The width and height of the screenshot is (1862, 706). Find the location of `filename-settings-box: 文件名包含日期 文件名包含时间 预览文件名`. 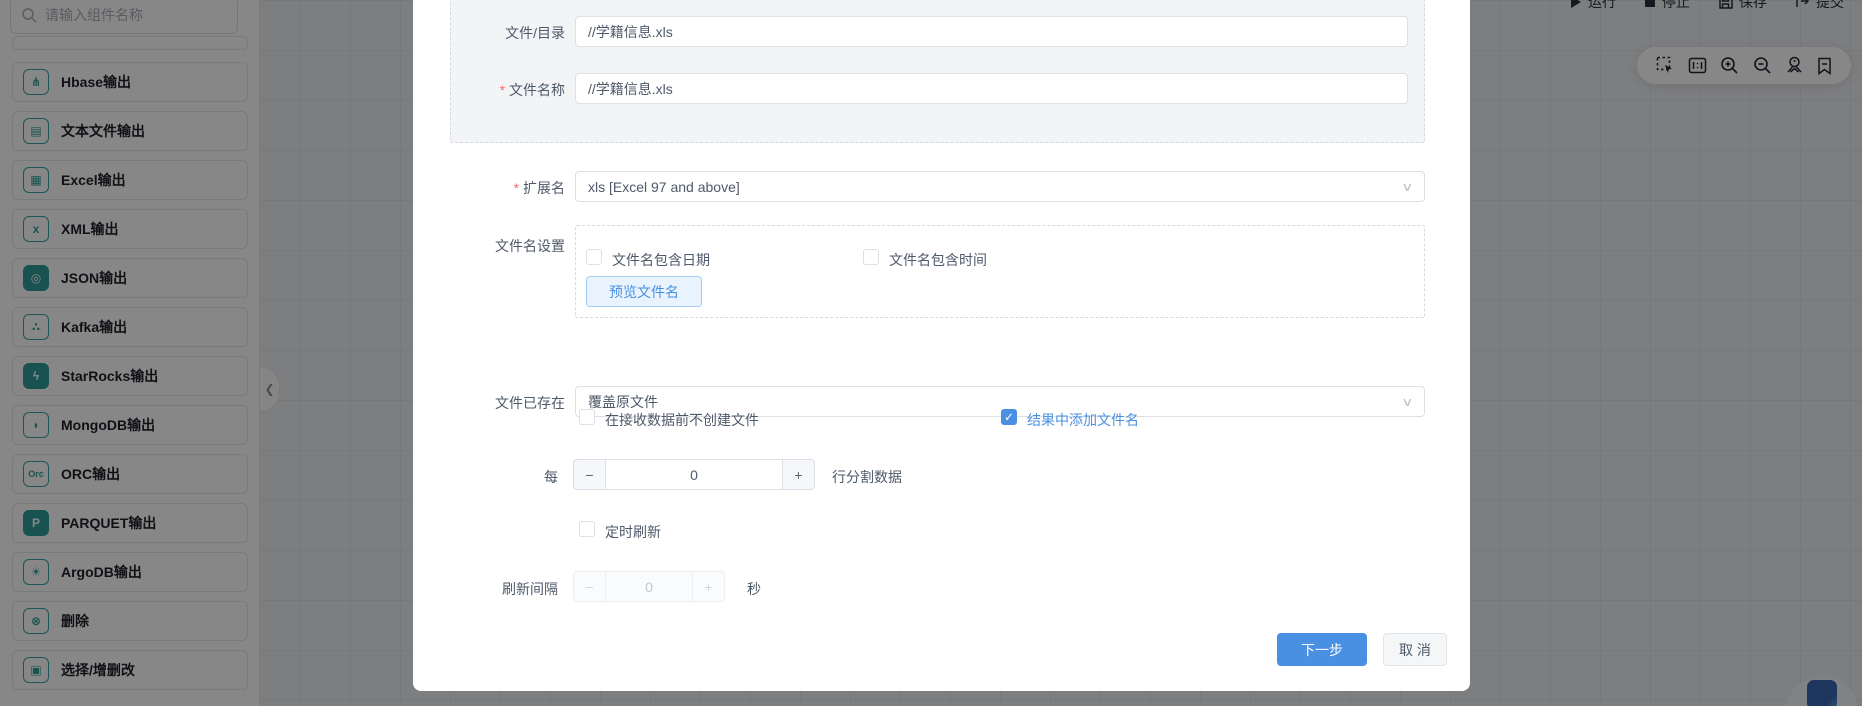

filename-settings-box: 文件名包含日期 文件名包含时间 预览文件名 is located at coordinates (1000, 271).